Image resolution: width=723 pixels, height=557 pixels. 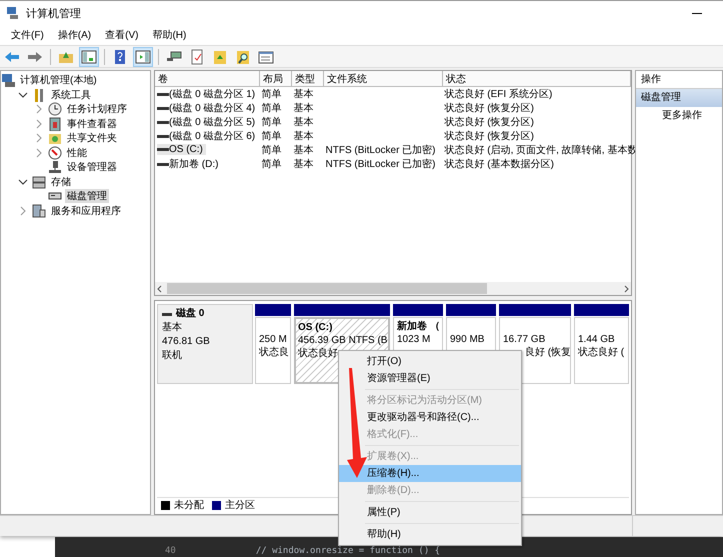 What do you see at coordinates (524, 339) in the screenshot?
I see `partition-size: 16.77 GB` at bounding box center [524, 339].